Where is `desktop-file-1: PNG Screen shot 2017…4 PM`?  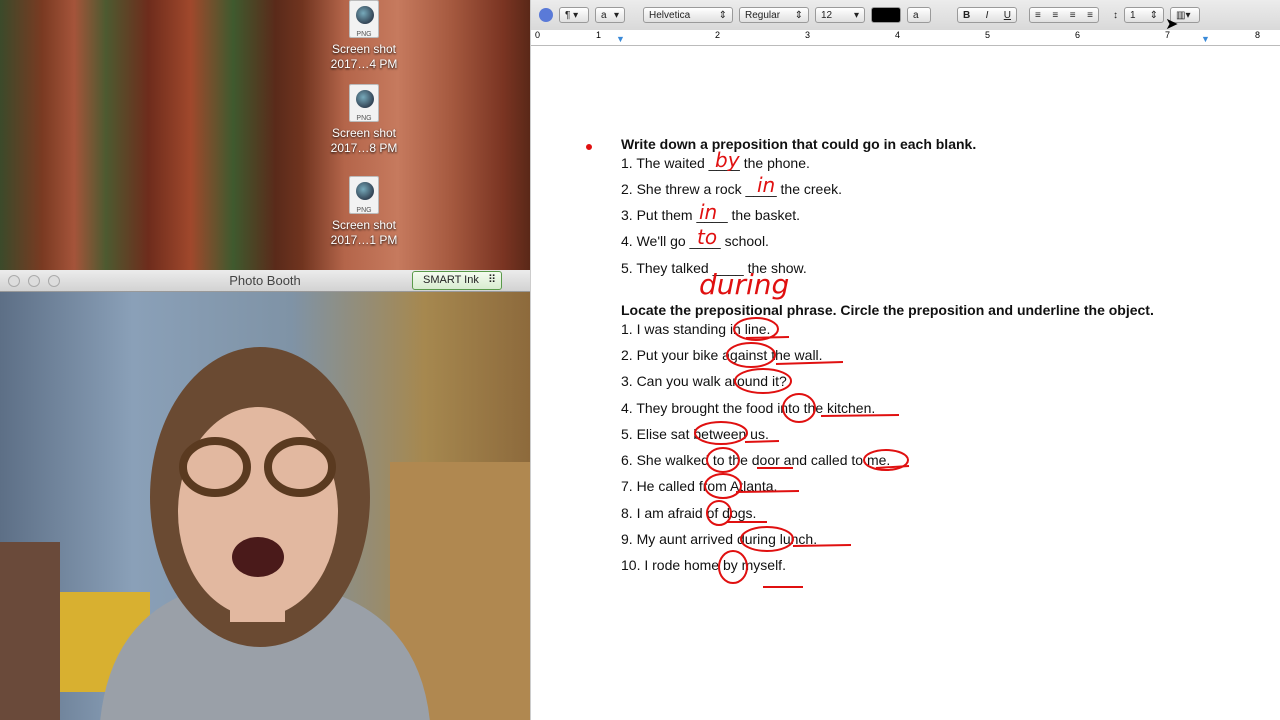 desktop-file-1: PNG Screen shot 2017…4 PM is located at coordinates (364, 36).